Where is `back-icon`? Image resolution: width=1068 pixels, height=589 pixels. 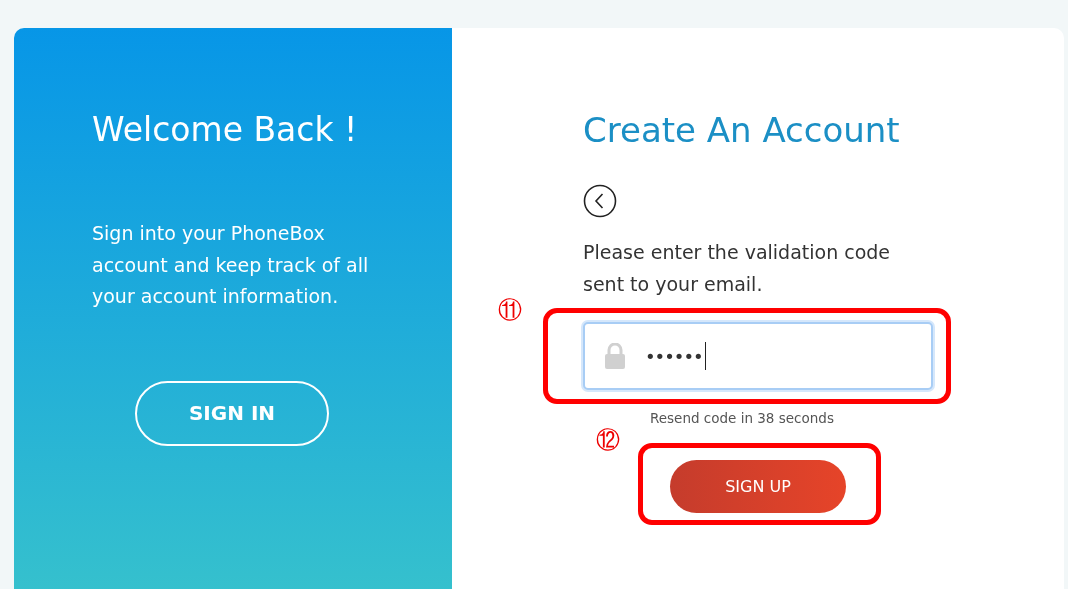 back-icon is located at coordinates (600, 201).